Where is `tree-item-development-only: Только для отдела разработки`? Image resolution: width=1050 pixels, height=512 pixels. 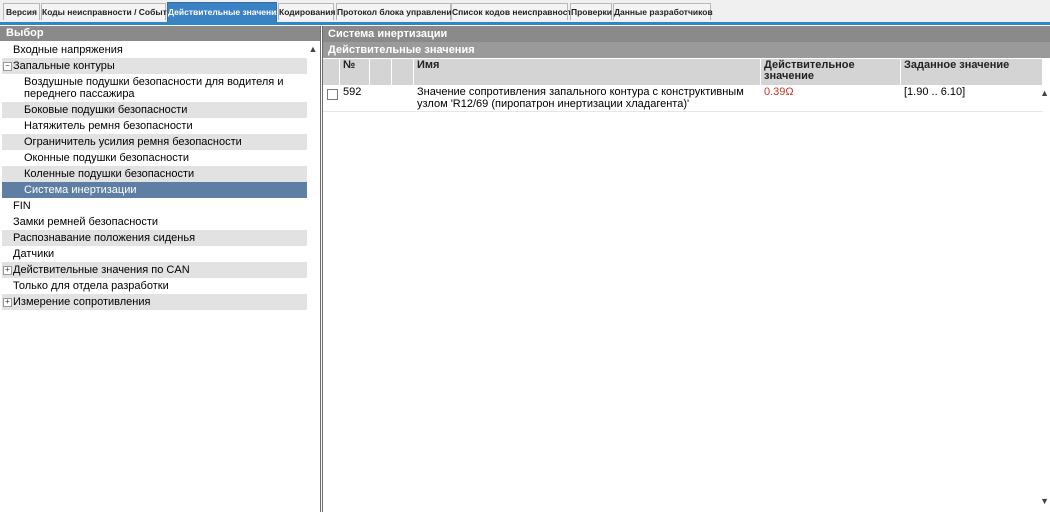 tree-item-development-only: Только для отдела разработки is located at coordinates (154, 286).